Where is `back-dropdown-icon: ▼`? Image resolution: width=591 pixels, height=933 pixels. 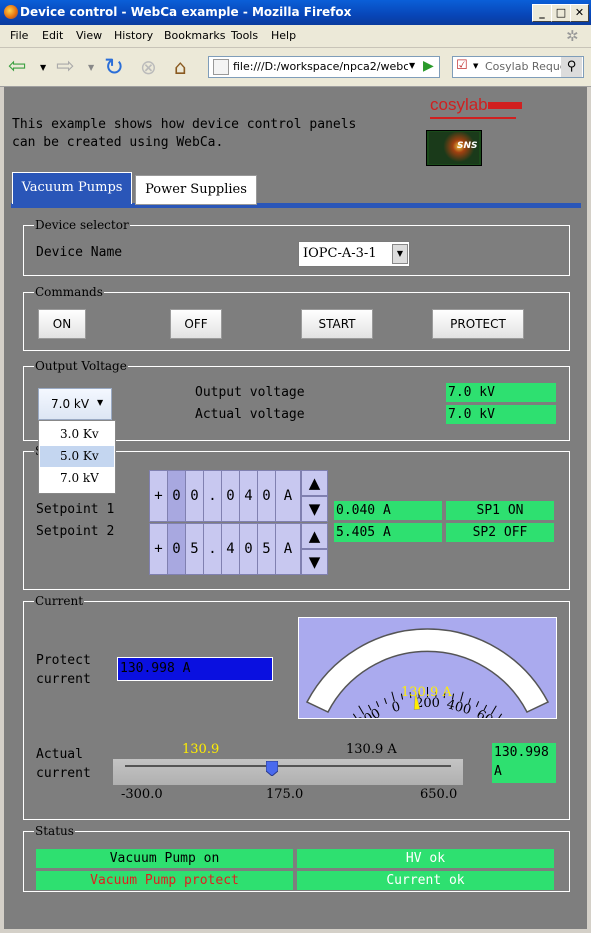 back-dropdown-icon: ▼ is located at coordinates (43, 67).